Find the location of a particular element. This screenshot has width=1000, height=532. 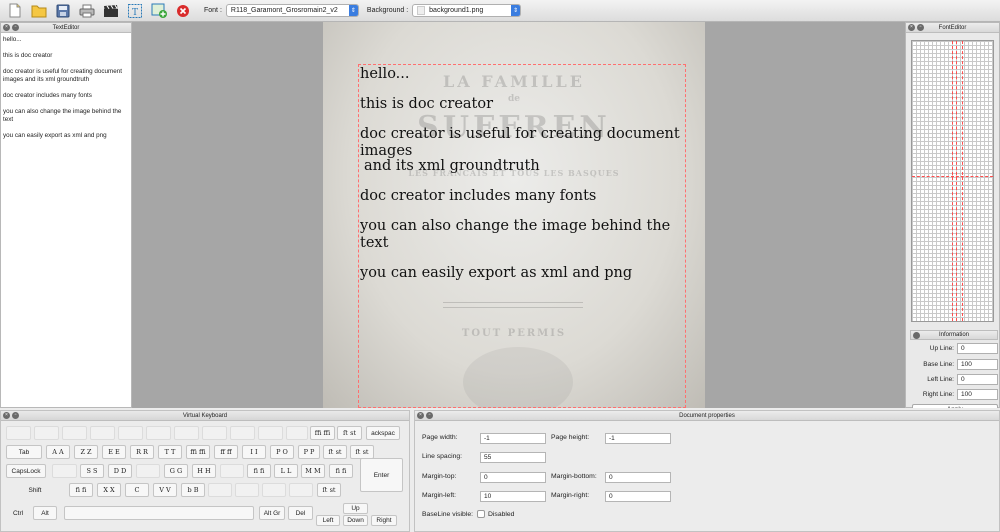

base-line-spinbox: 100▲▼ is located at coordinates (977, 364).